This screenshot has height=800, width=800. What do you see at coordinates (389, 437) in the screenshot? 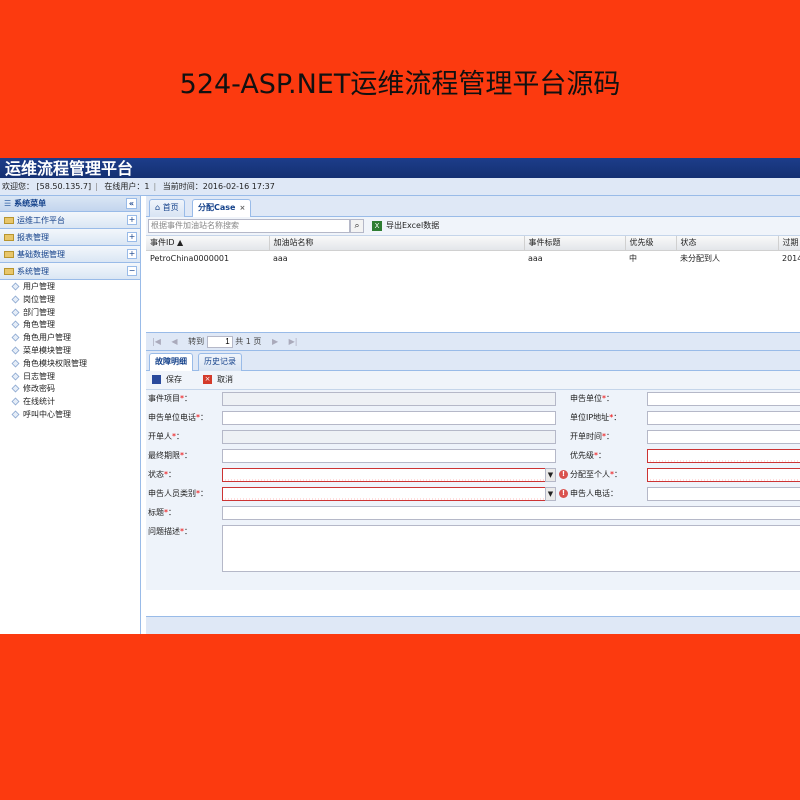
I see `opener-field` at bounding box center [389, 437].